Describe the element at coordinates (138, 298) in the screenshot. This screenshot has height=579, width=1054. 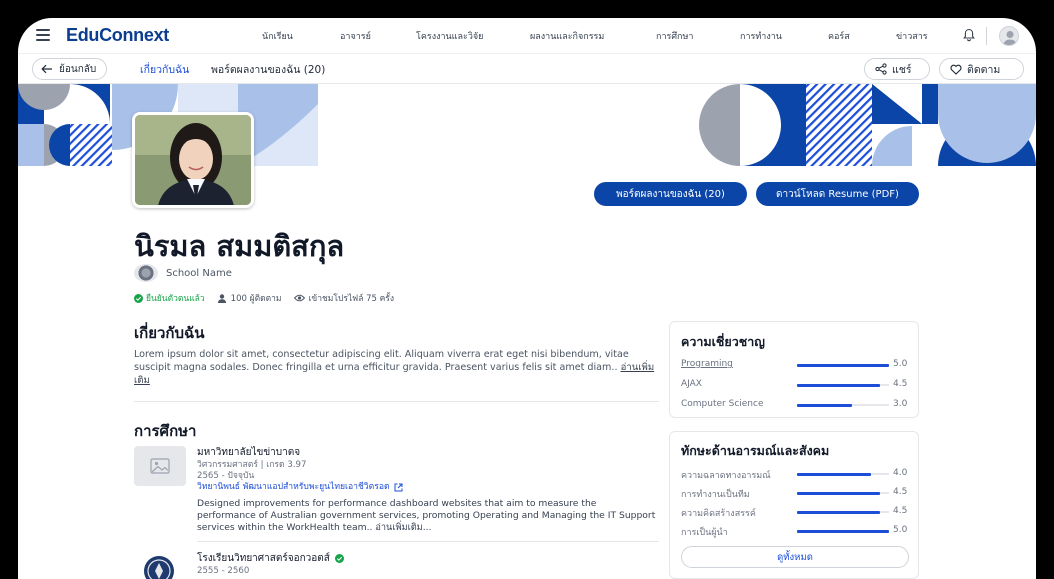
I see `check-circle-icon` at that location.